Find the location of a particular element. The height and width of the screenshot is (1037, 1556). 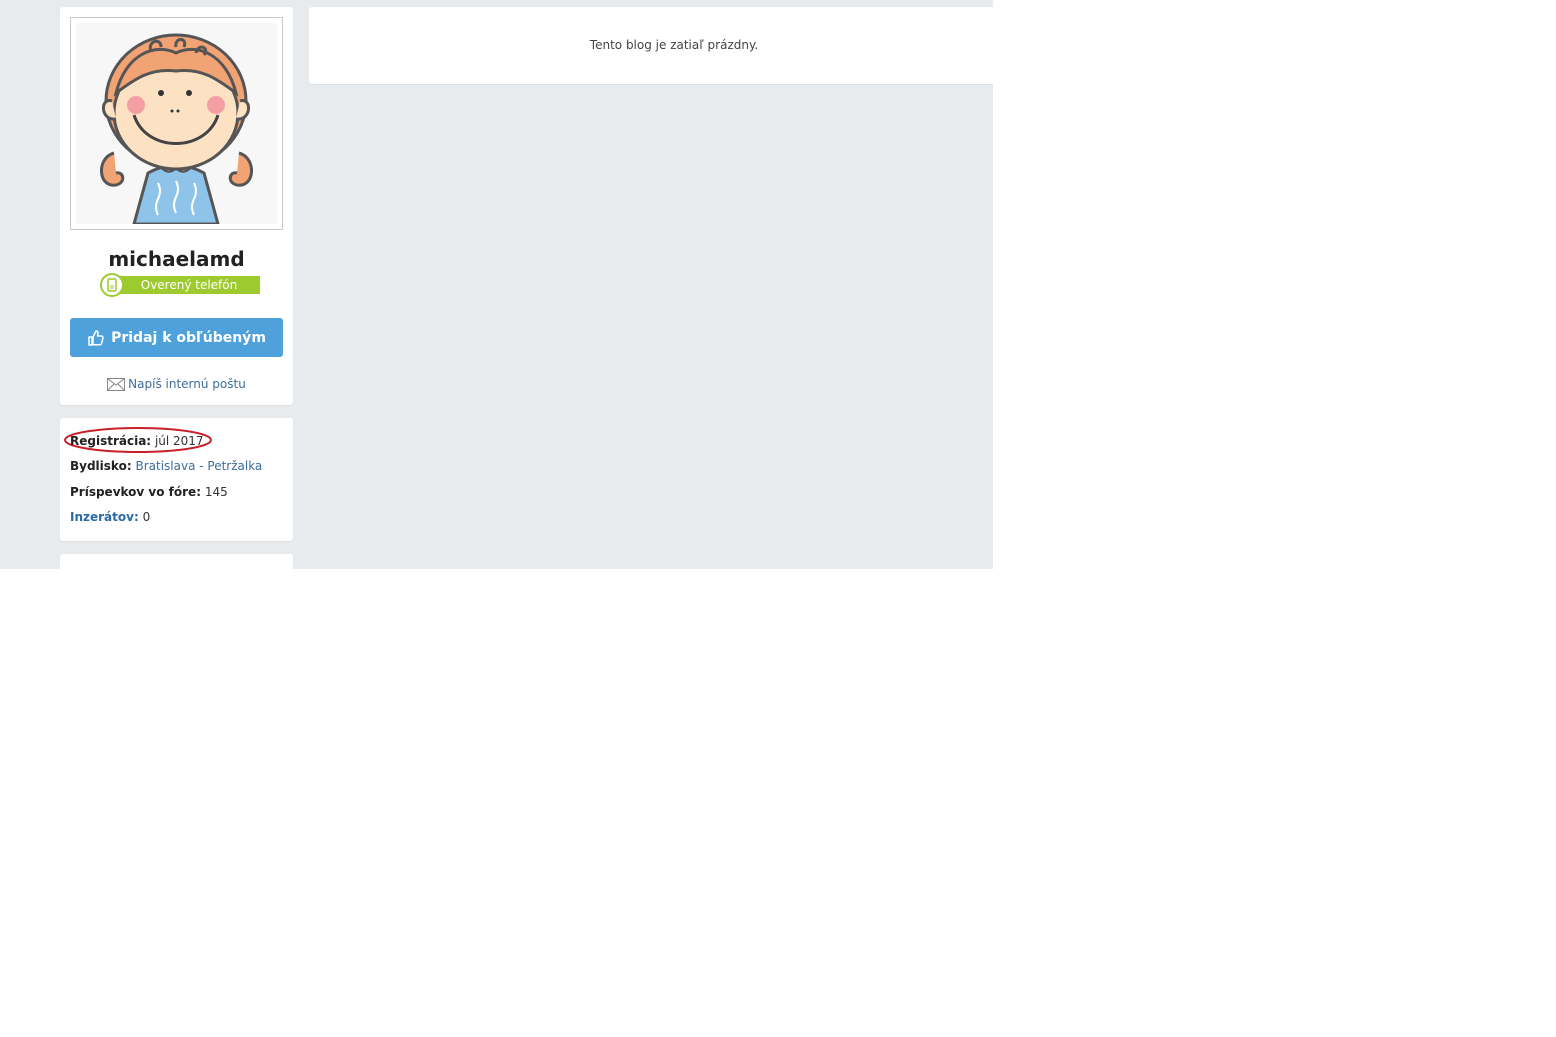

verified-phone-badge: Overený telefón is located at coordinates (180, 285).